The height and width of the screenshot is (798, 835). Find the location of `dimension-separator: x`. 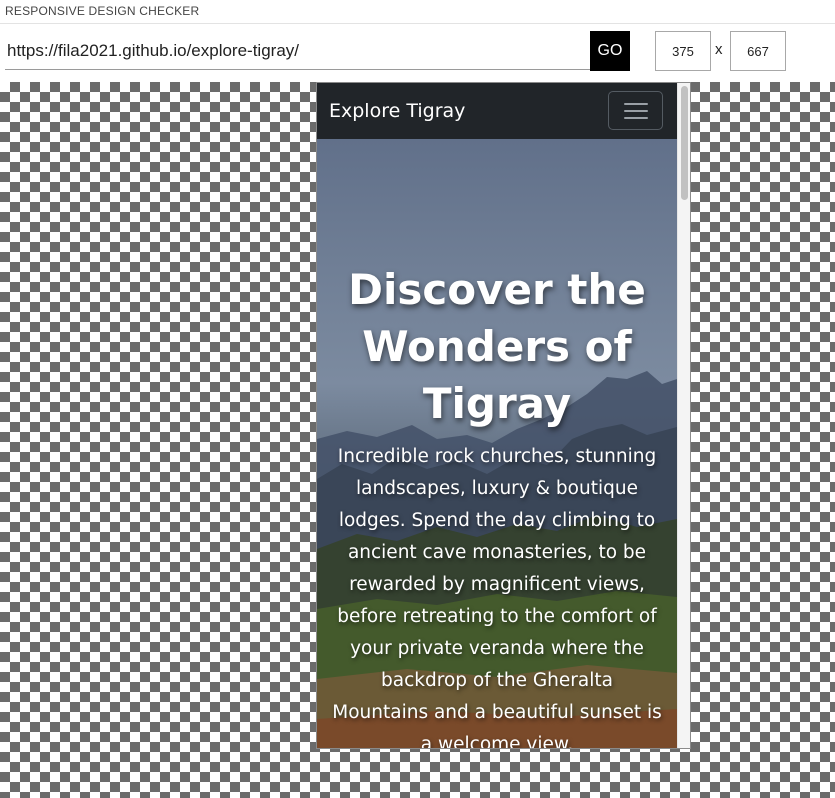

dimension-separator: x is located at coordinates (719, 49).